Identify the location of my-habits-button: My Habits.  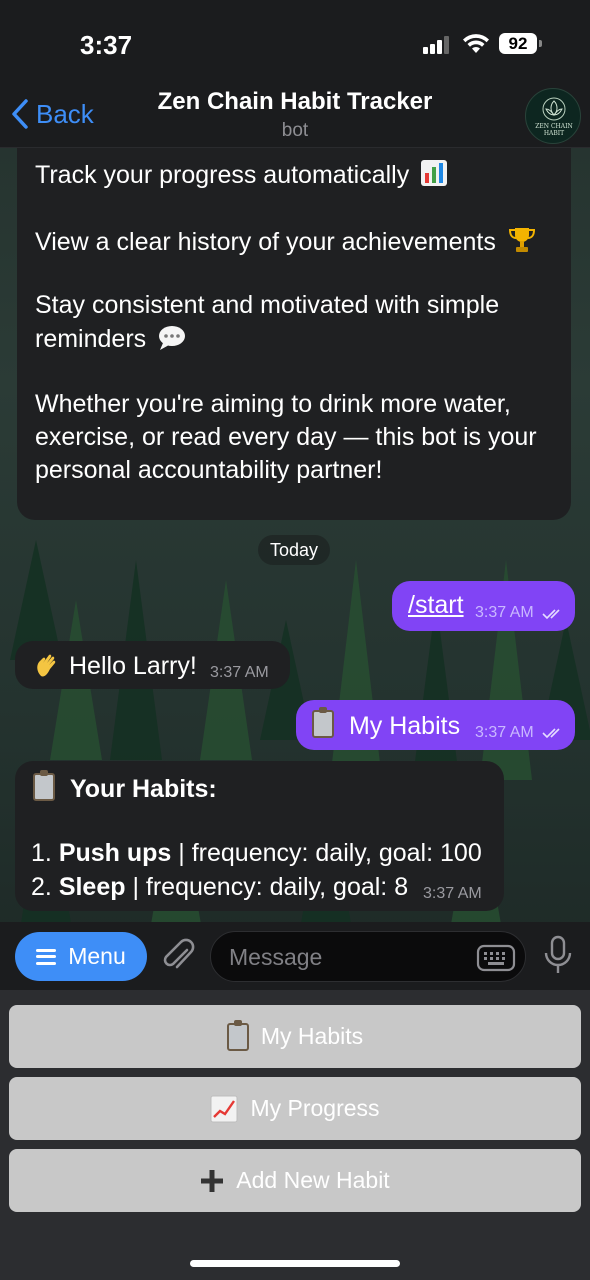
(295, 1036).